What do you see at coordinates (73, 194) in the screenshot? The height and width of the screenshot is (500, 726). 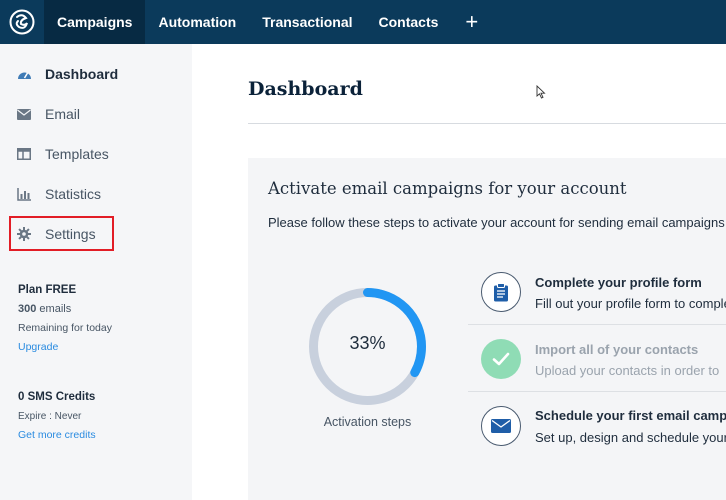 I see `sidebar-item-label: Statistics` at bounding box center [73, 194].